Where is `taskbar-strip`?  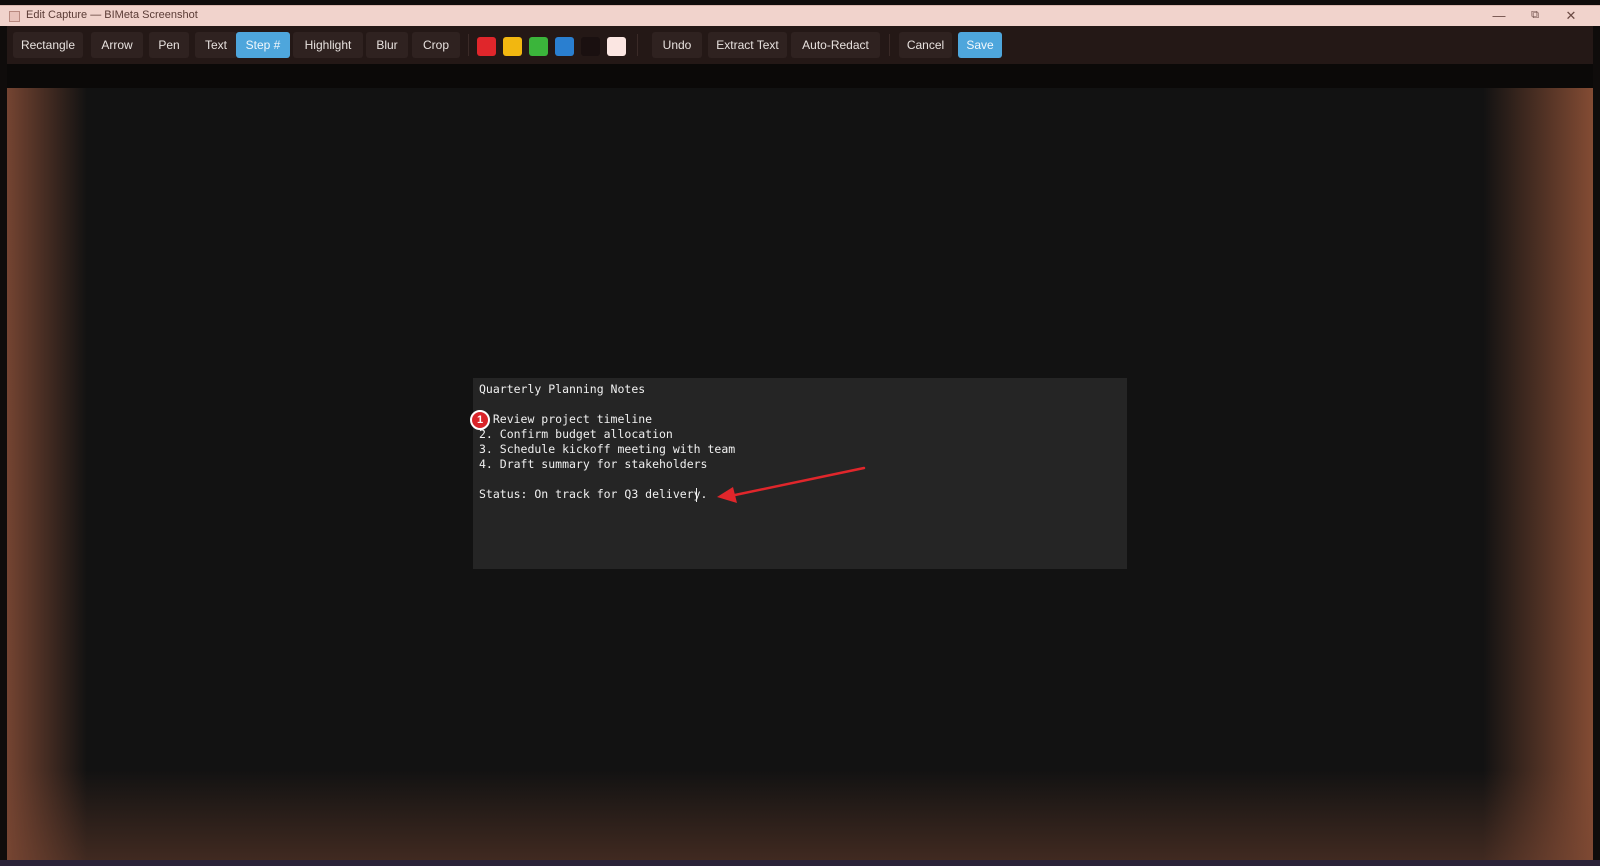
taskbar-strip is located at coordinates (800, 863).